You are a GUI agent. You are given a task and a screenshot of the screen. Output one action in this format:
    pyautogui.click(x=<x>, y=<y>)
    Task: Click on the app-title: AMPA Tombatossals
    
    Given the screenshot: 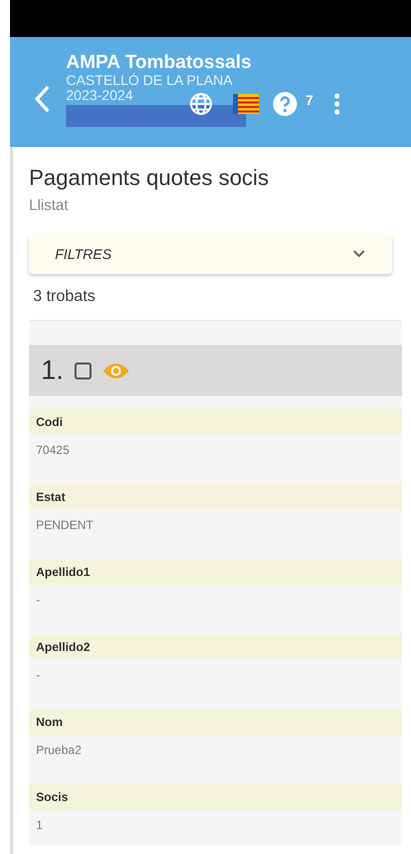 What is the action you would take?
    pyautogui.click(x=159, y=62)
    